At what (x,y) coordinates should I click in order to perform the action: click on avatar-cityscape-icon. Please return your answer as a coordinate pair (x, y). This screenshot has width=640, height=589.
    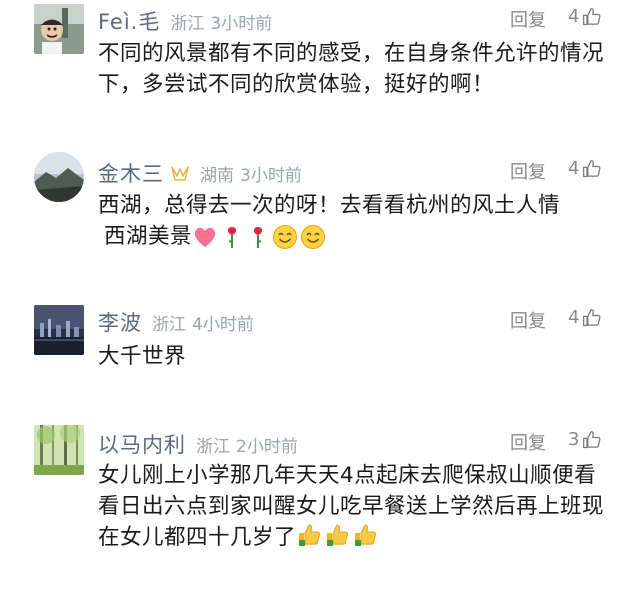
    Looking at the image, I should click on (59, 330).